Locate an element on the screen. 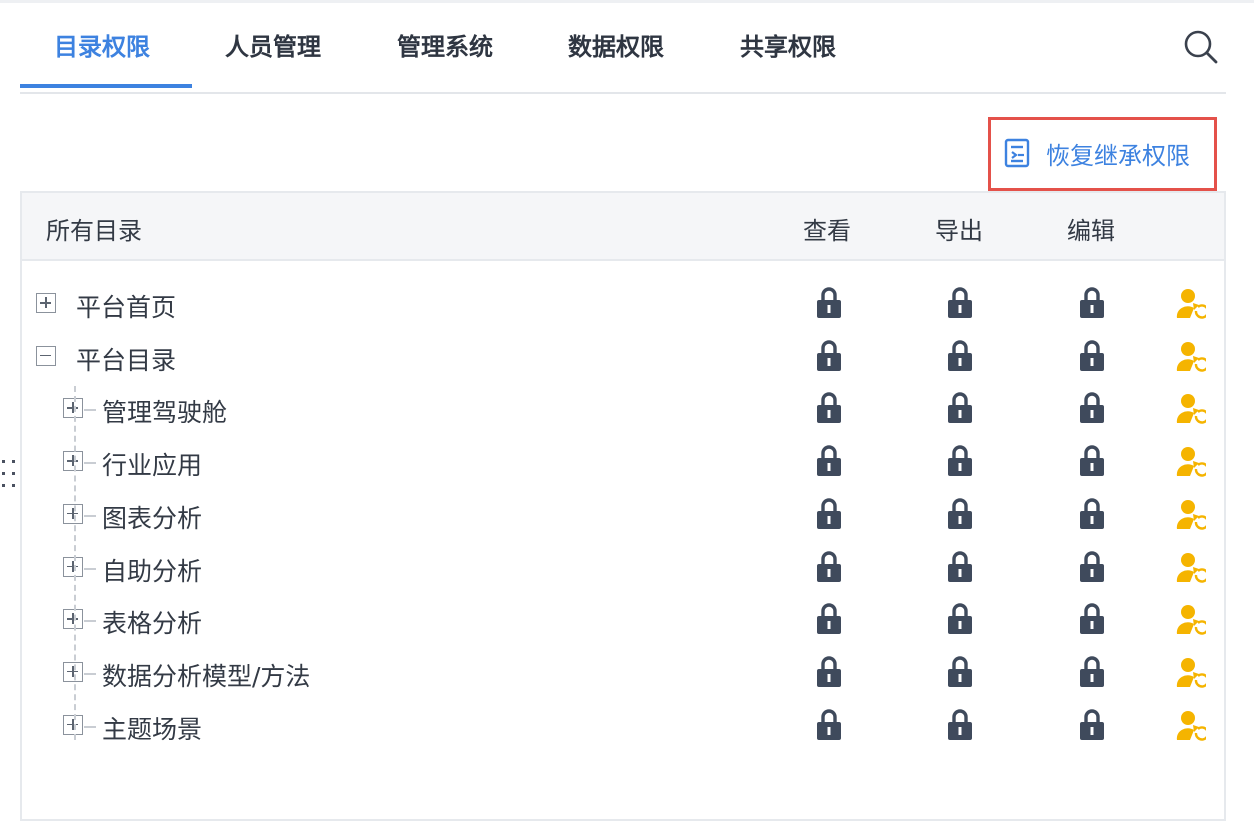 The width and height of the screenshot is (1254, 821). tab-directory-permission: 目录权限 is located at coordinates (102, 47).